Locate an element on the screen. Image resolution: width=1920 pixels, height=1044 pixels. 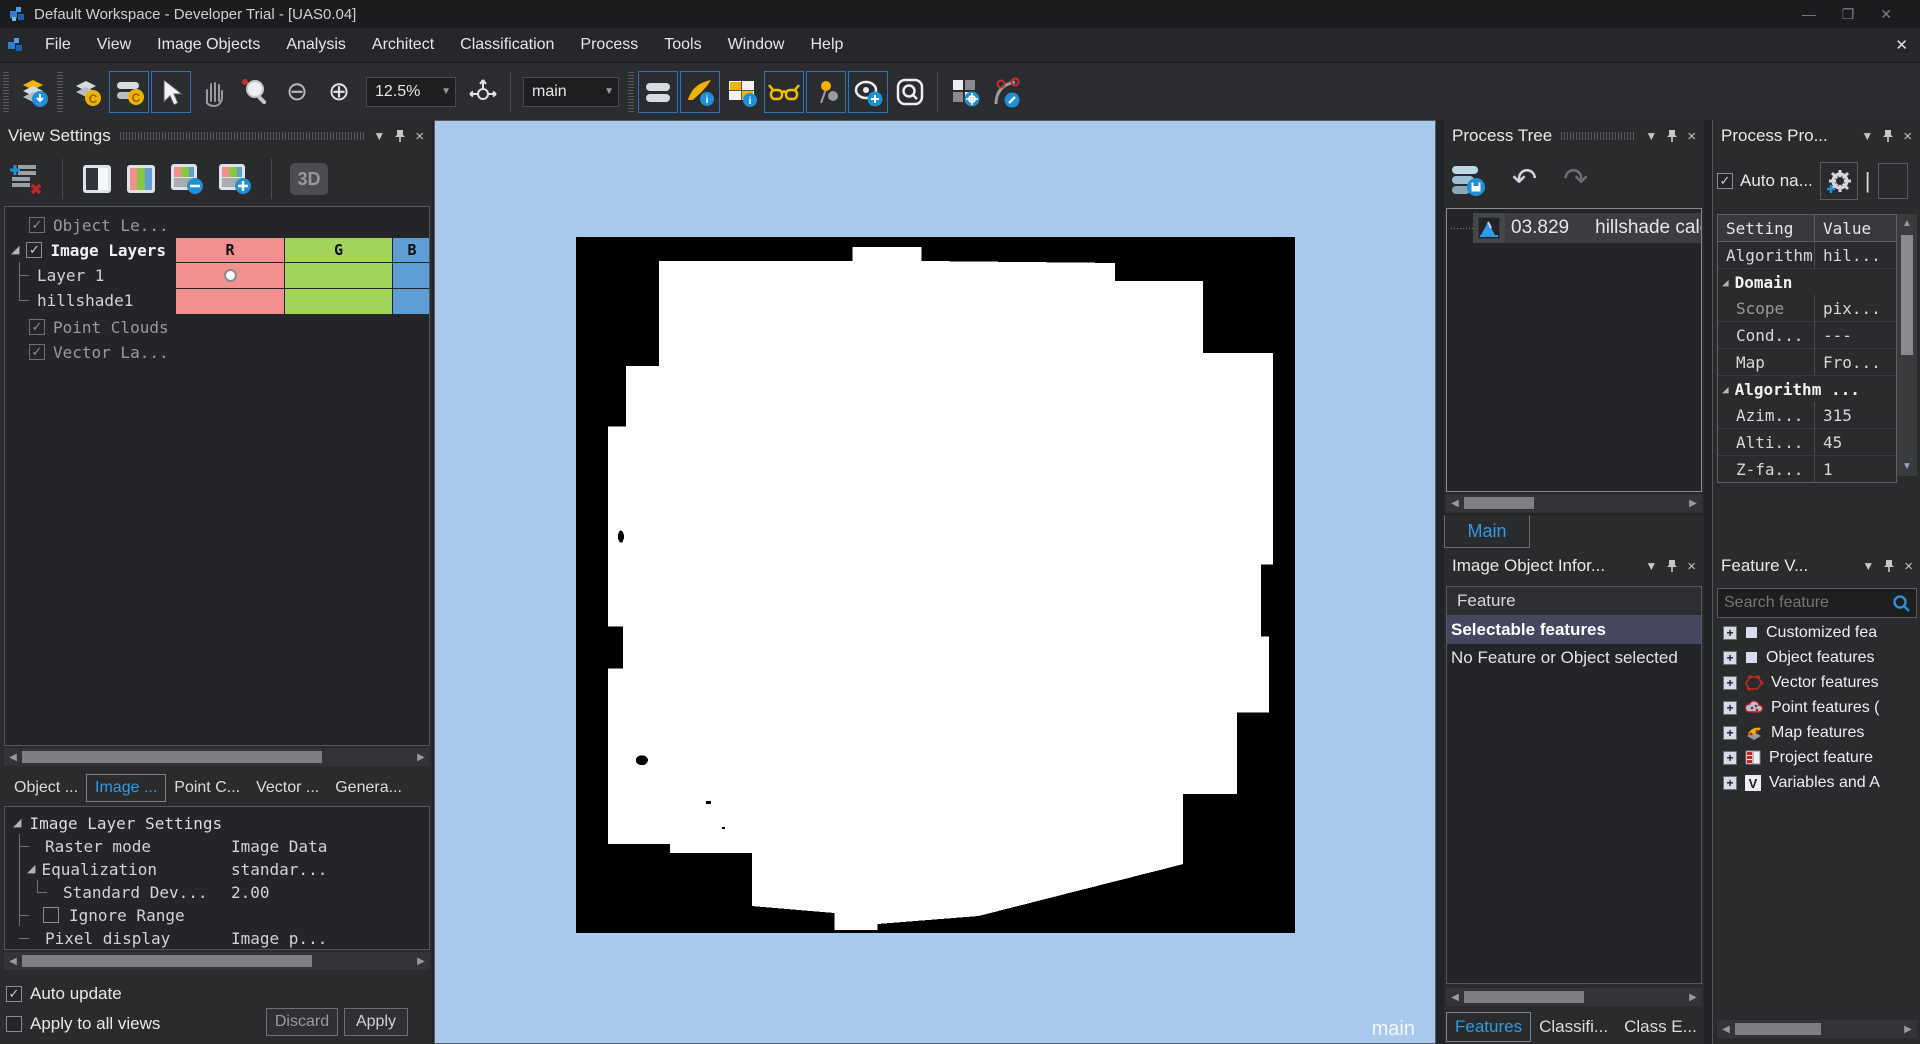
single-layer-gray-icon is located at coordinates (97, 179).